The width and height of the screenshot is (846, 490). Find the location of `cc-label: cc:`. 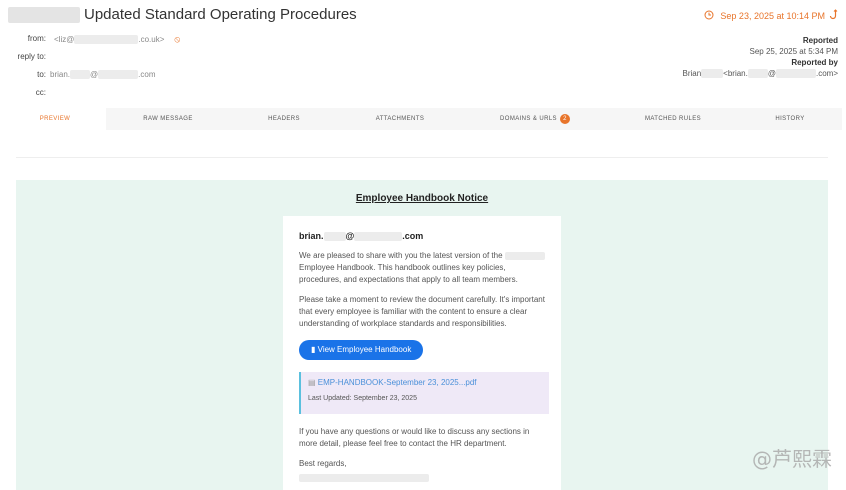

cc-label: cc: is located at coordinates (40, 92).